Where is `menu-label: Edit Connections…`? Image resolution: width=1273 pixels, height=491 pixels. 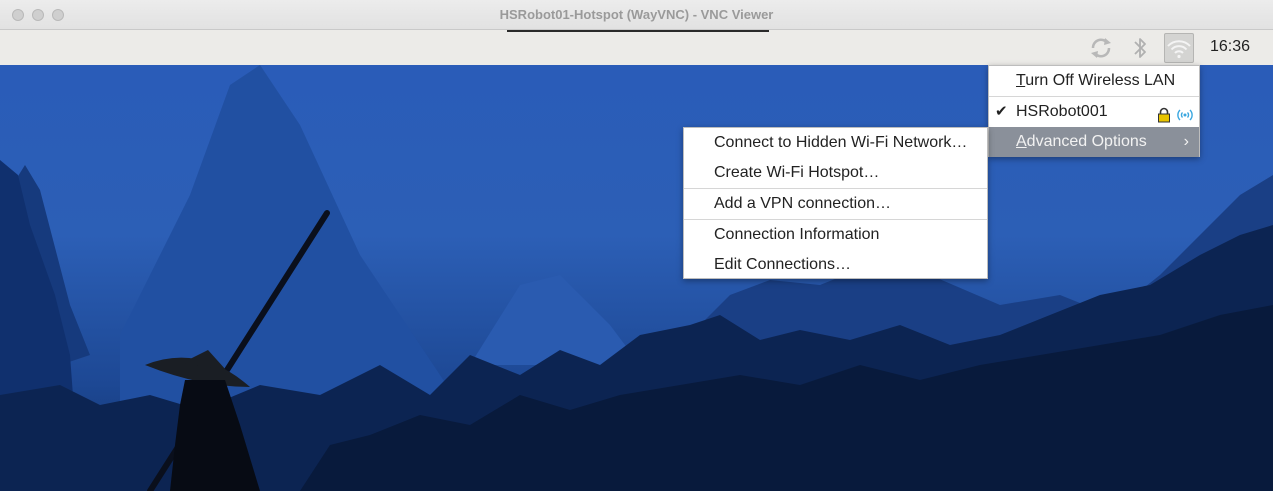
menu-label: Edit Connections… is located at coordinates (782, 264).